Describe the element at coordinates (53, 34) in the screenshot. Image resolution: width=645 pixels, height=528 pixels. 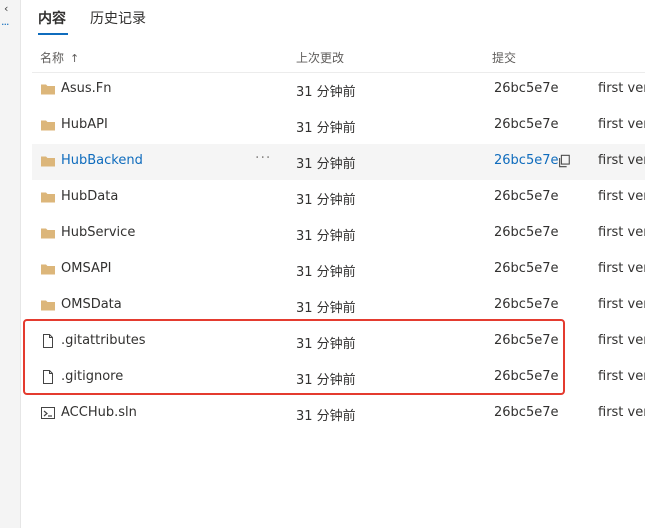
I see `tab-selected-indicator` at that location.